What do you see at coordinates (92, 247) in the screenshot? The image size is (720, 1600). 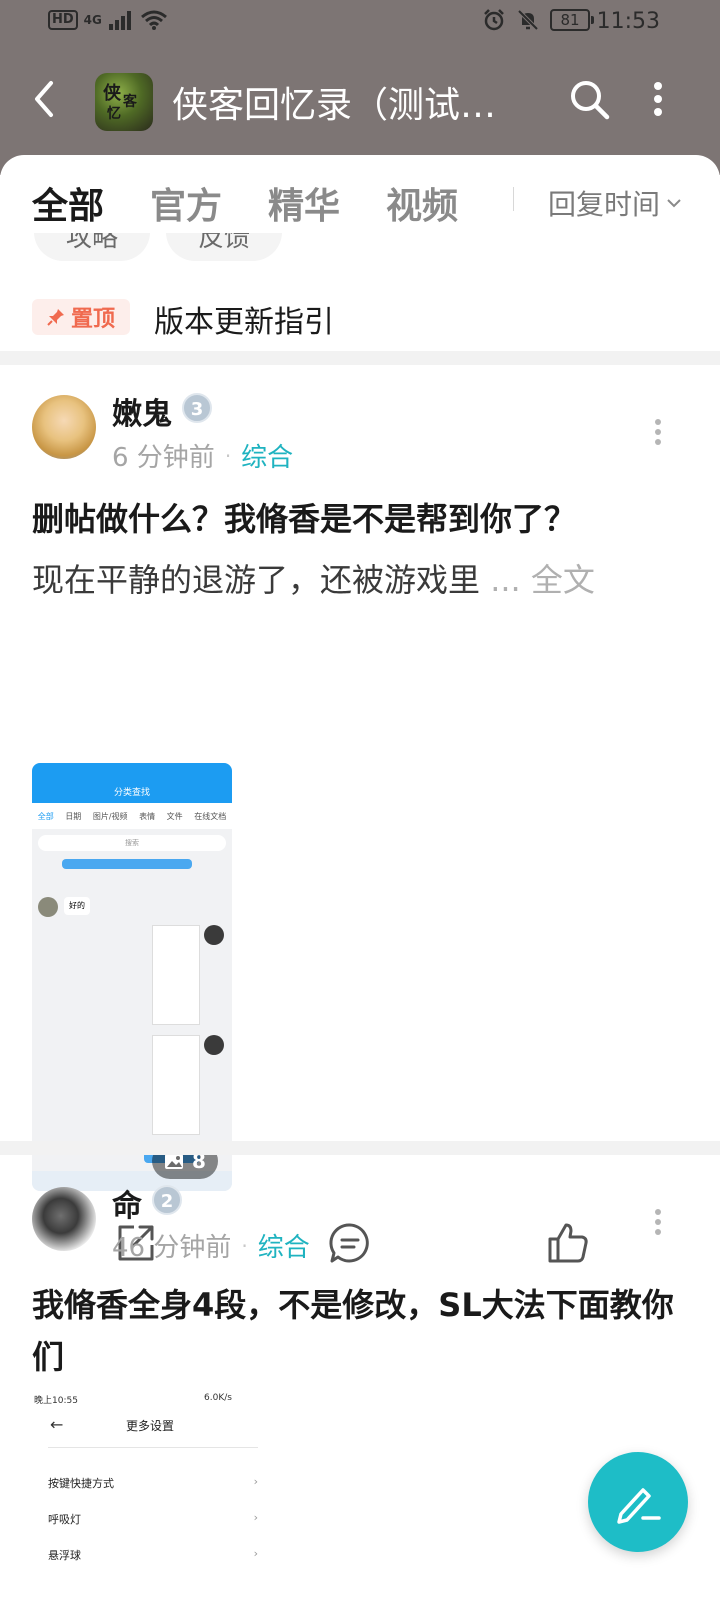 I see `chip-guide: 攻略` at bounding box center [92, 247].